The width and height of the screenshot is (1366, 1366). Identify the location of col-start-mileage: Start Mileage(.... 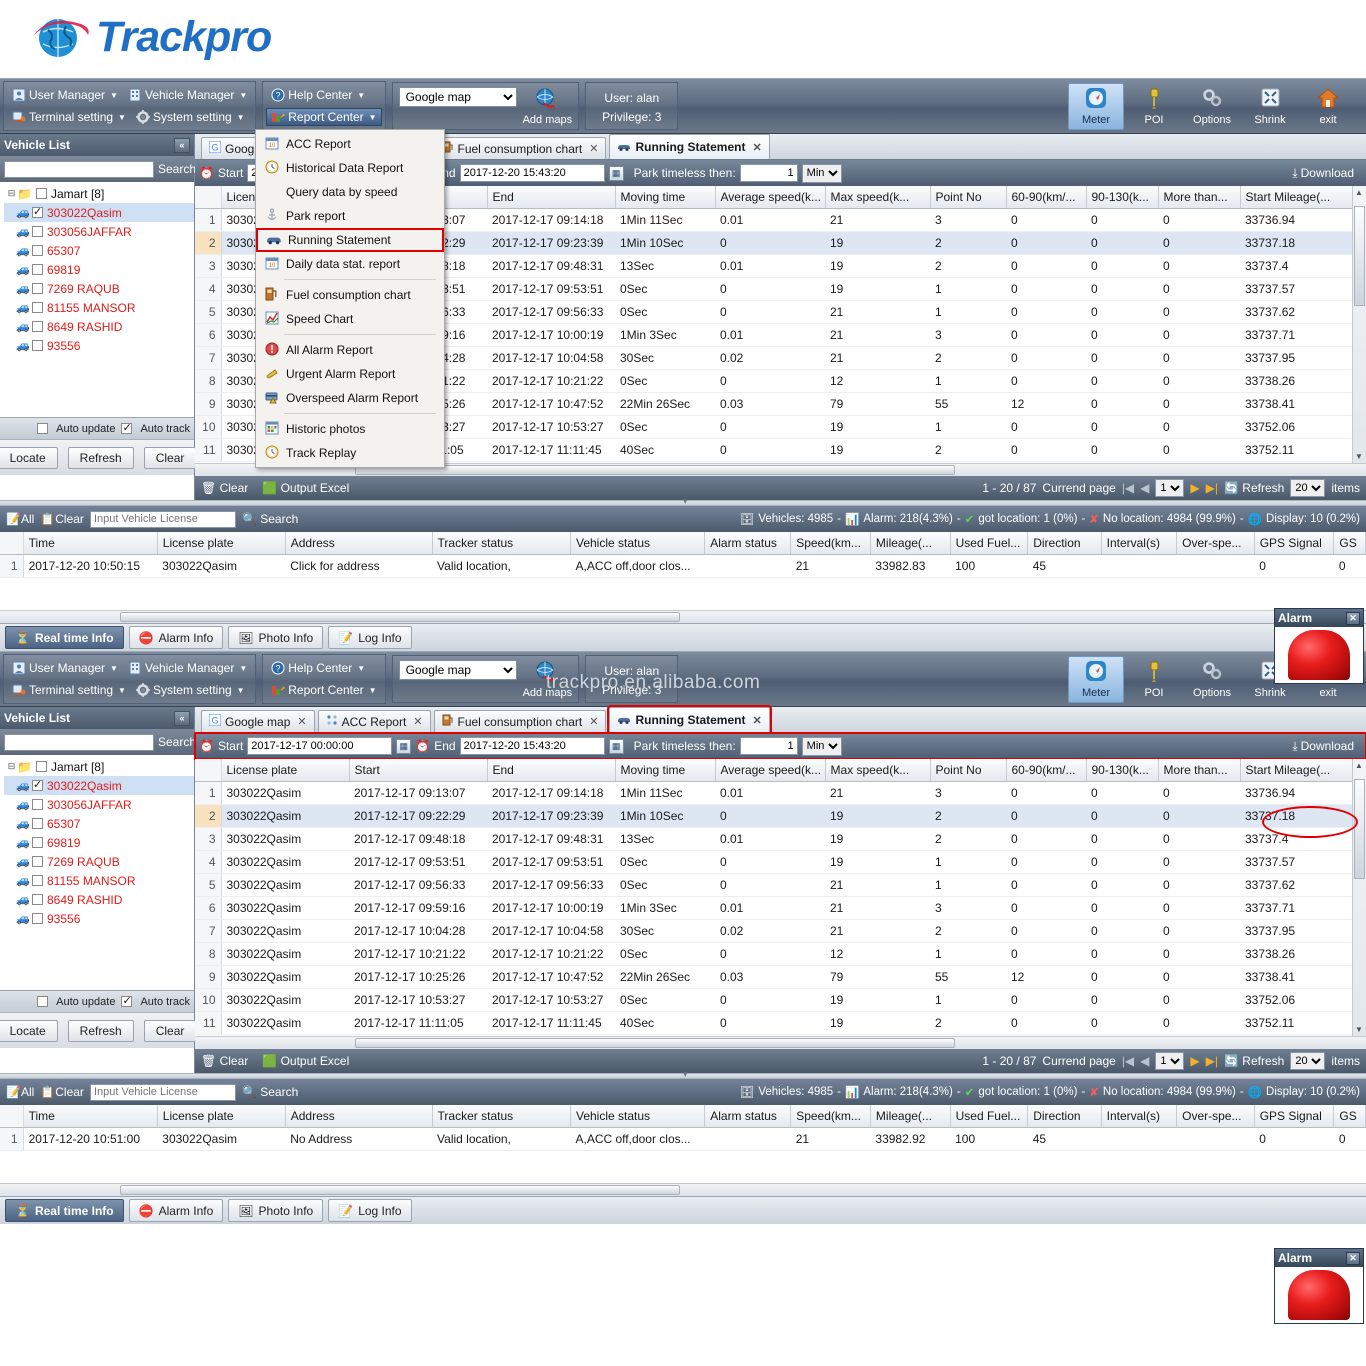
(1296, 197).